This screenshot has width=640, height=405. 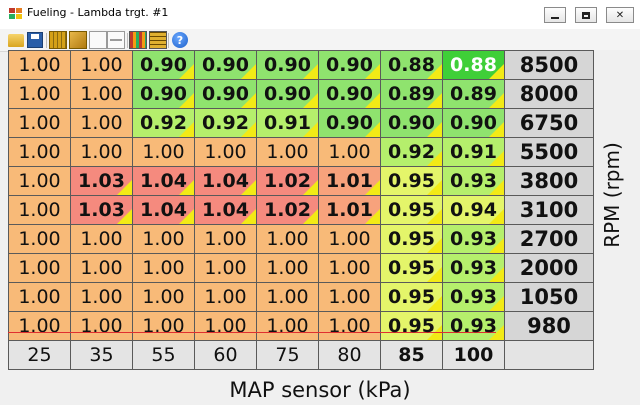 I want to click on rpm-axis-value: 3800, so click(x=549, y=181).